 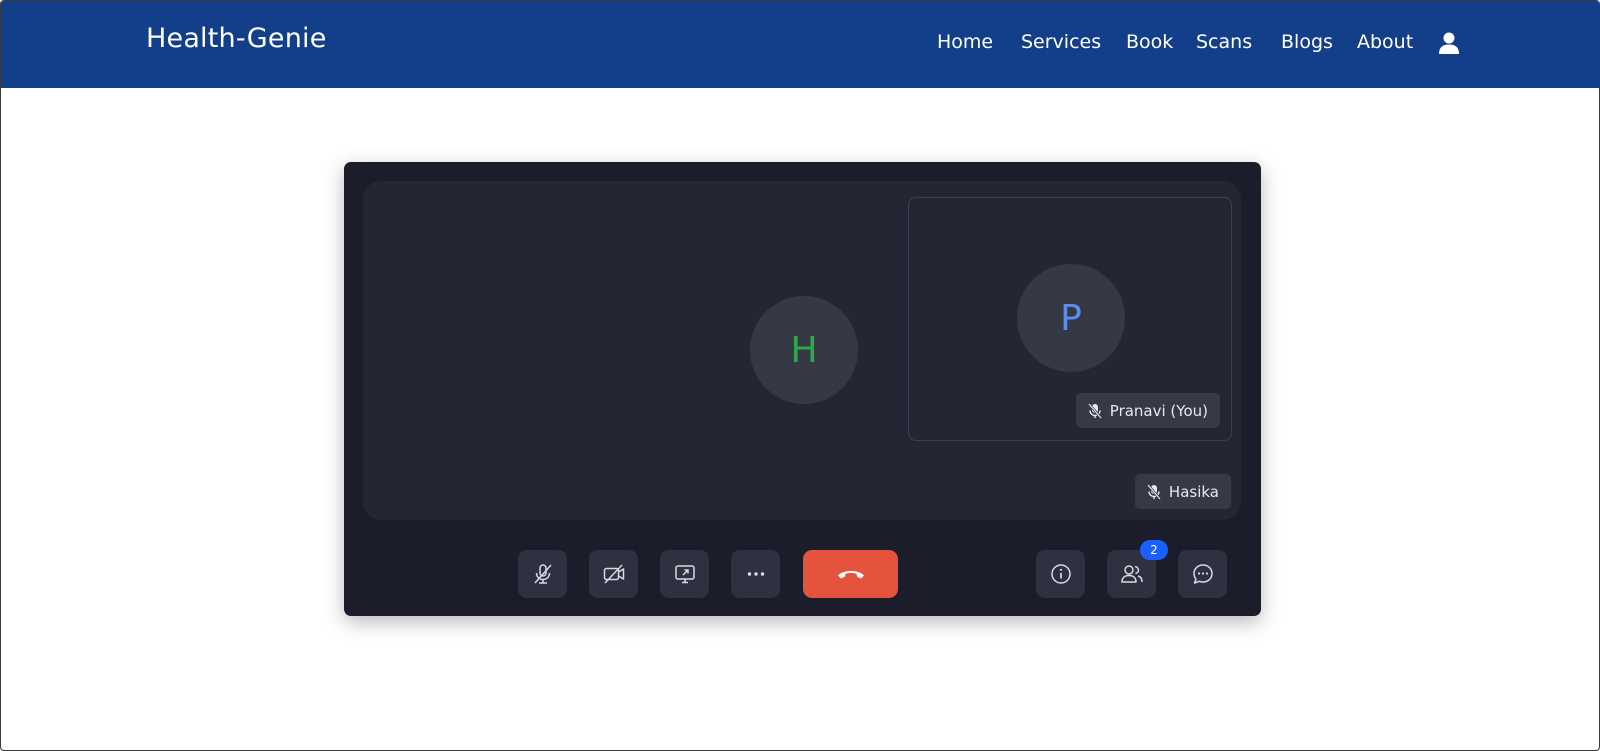 I want to click on self-name: Pranavi (You), so click(x=1158, y=410).